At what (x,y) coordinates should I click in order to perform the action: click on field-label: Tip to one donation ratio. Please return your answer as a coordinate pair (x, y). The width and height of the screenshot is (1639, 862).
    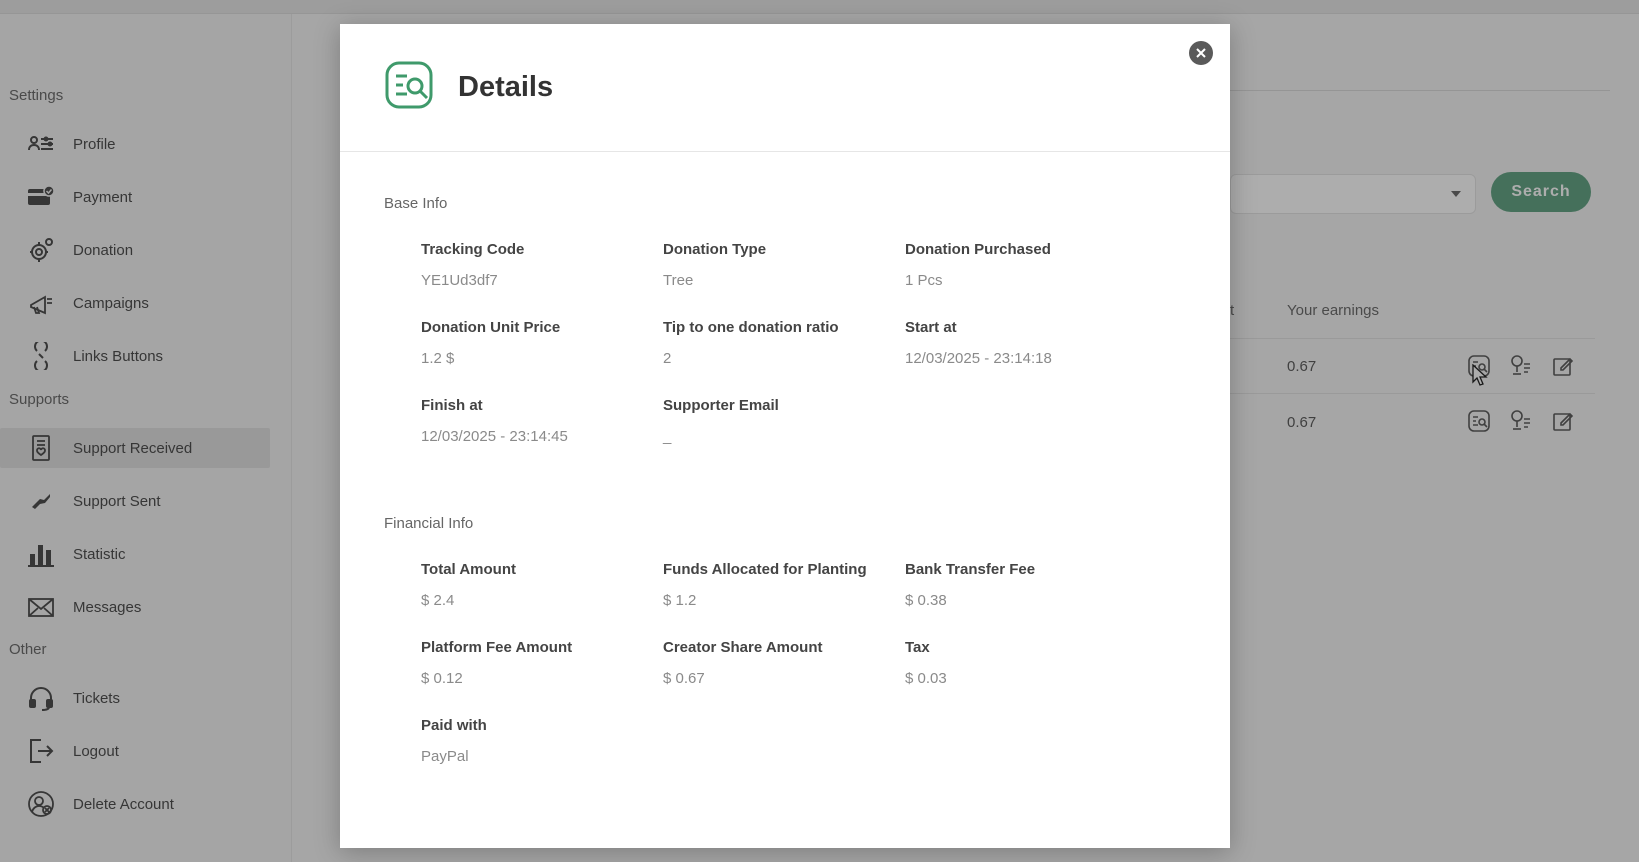
    Looking at the image, I should click on (751, 327).